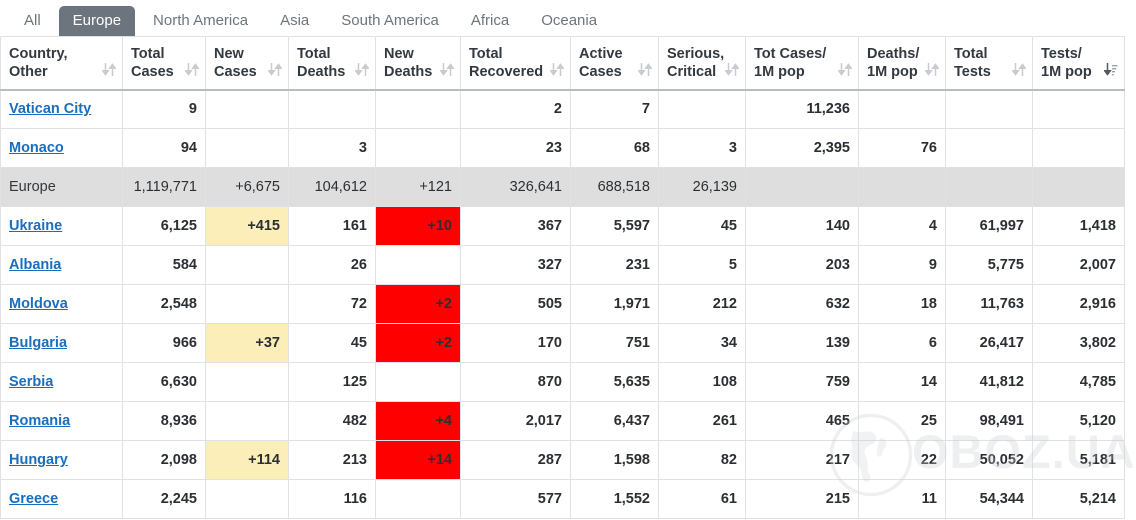 This screenshot has width=1136, height=520. I want to click on cell-country: Serbia, so click(61, 382).